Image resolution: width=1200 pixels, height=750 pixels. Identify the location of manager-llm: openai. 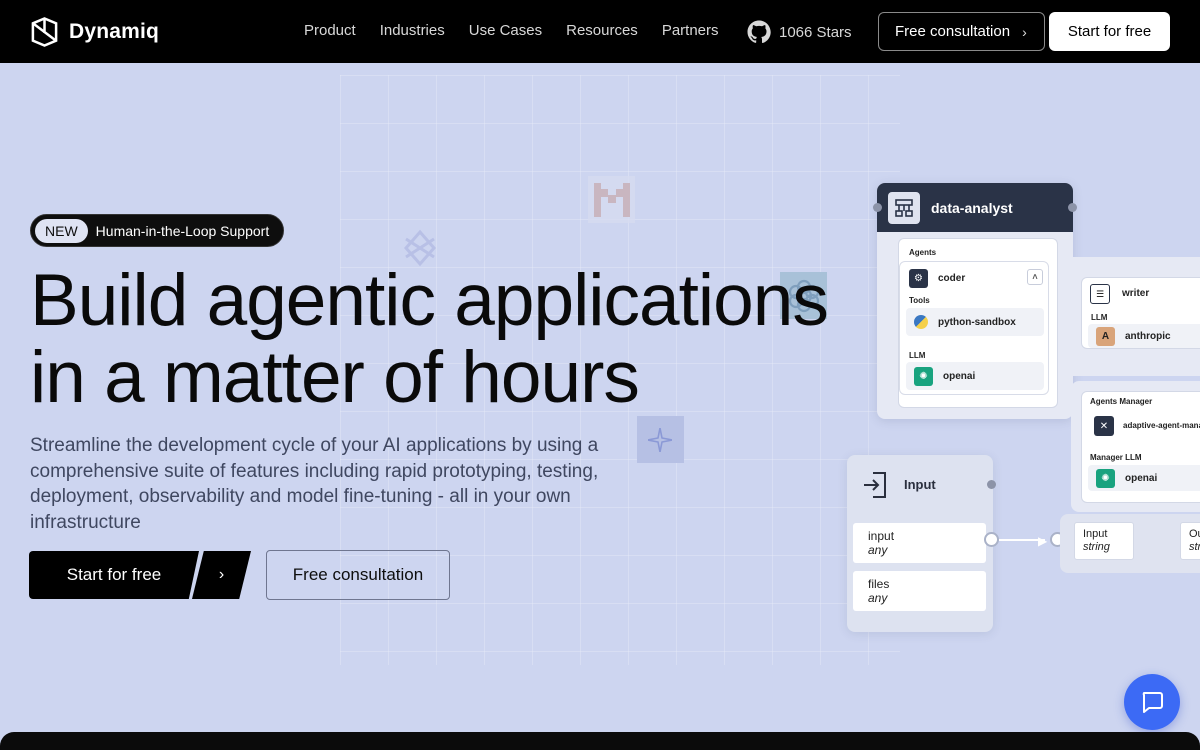
(1141, 478).